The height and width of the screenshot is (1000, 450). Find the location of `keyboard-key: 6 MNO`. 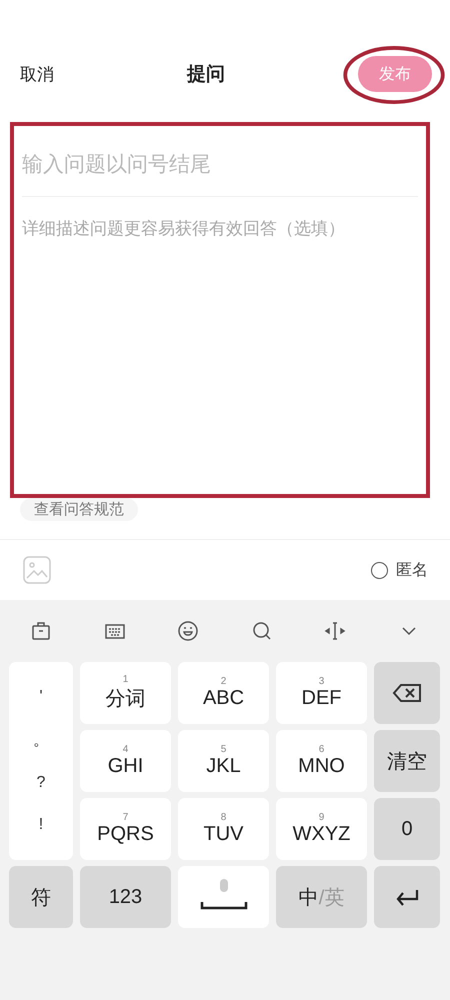

keyboard-key: 6 MNO is located at coordinates (321, 761).